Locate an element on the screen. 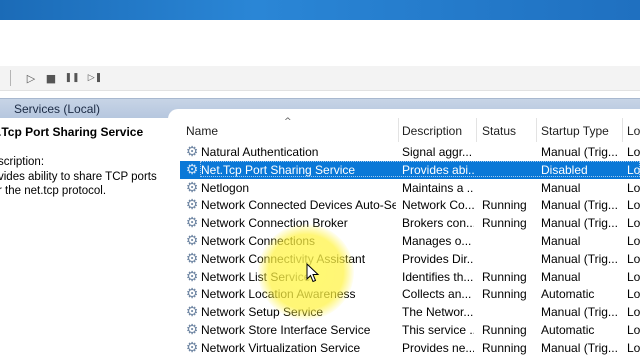  sort-ascending-icon: ^ is located at coordinates (288, 122).